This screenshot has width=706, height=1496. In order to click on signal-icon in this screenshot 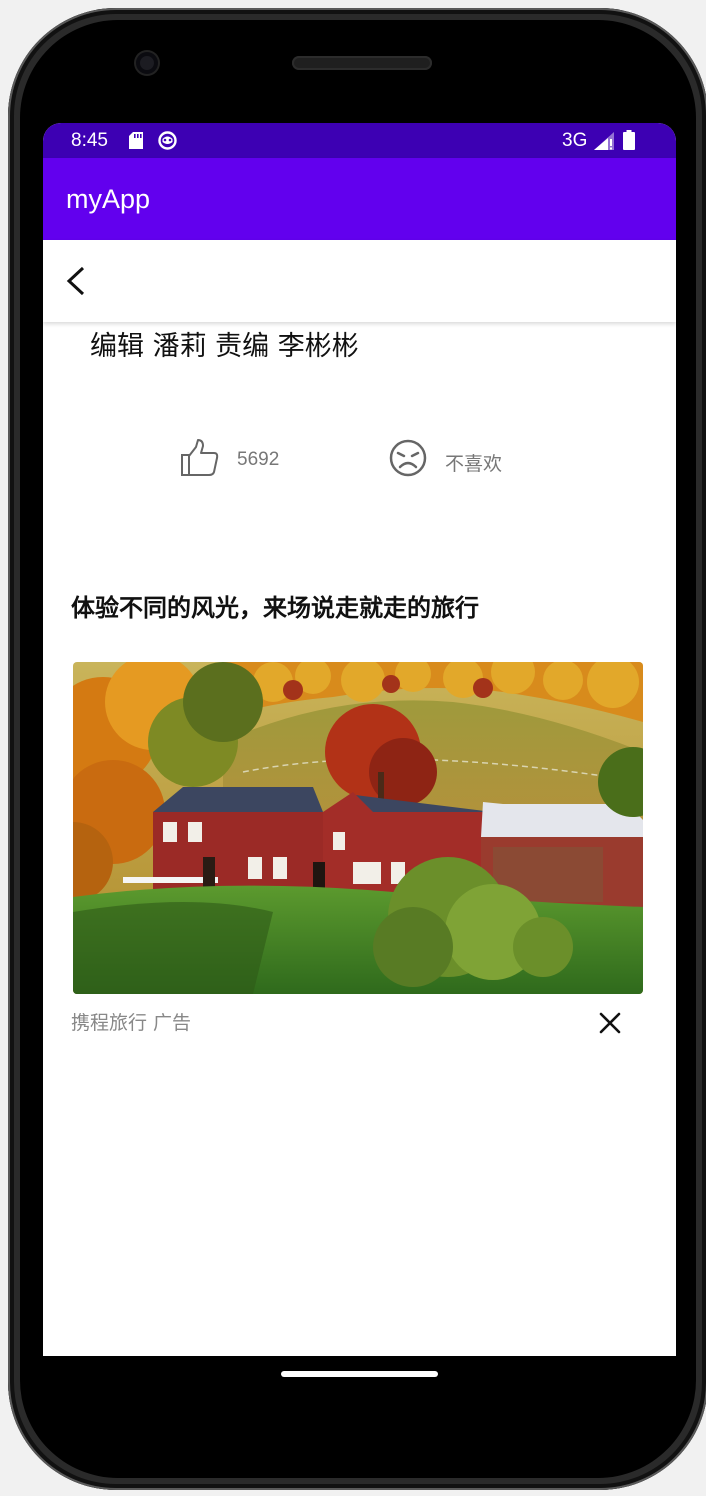, I will do `click(604, 141)`.